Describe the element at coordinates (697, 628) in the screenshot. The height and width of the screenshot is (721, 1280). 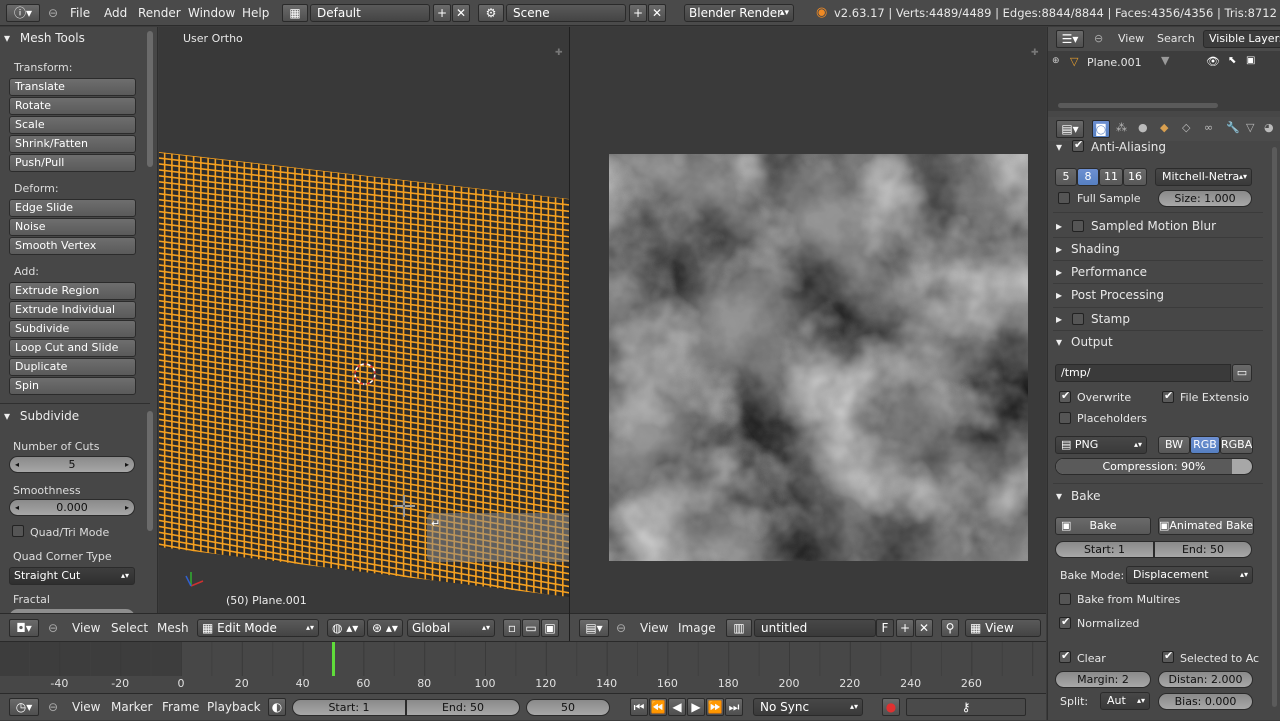
I see `menu-image: Image` at that location.